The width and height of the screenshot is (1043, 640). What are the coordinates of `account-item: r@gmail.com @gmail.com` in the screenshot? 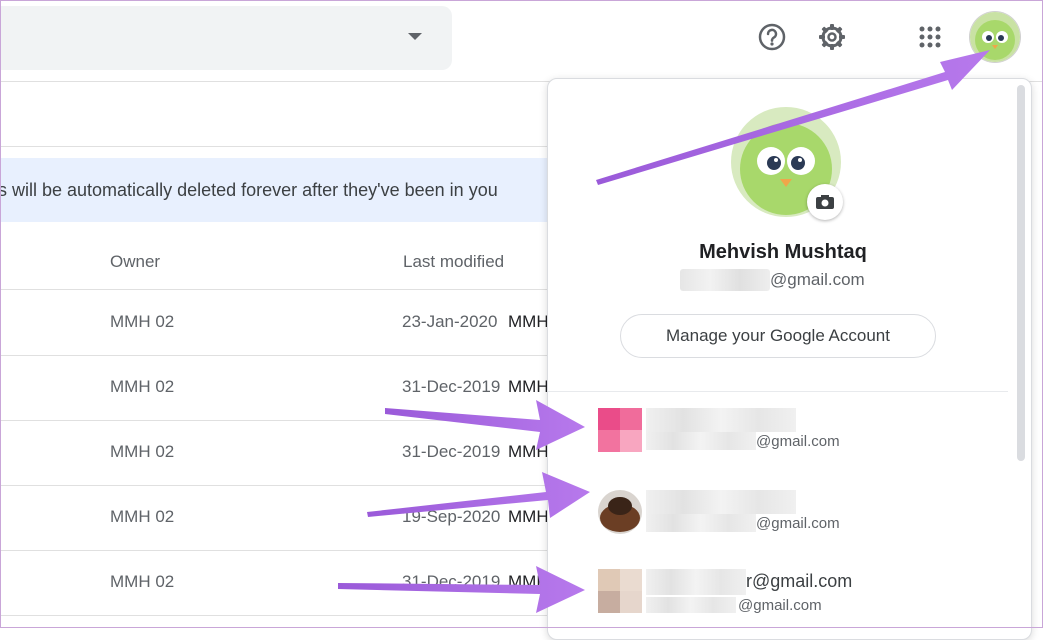 It's located at (783, 602).